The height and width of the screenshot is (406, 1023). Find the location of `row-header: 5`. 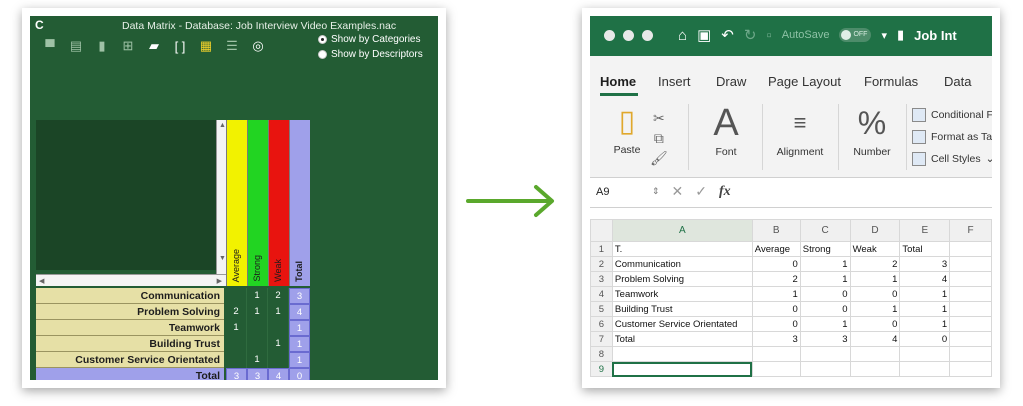

row-header: 5 is located at coordinates (601, 309).